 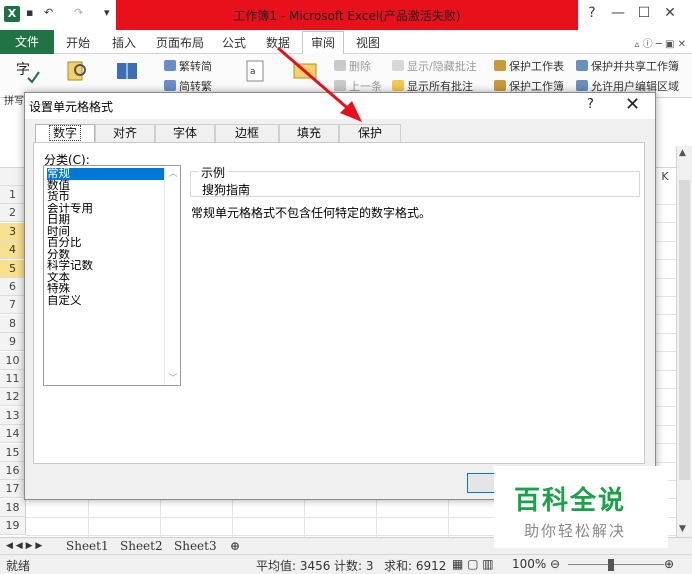 I want to click on zoom-out-icon: ⊖, so click(x=555, y=564).